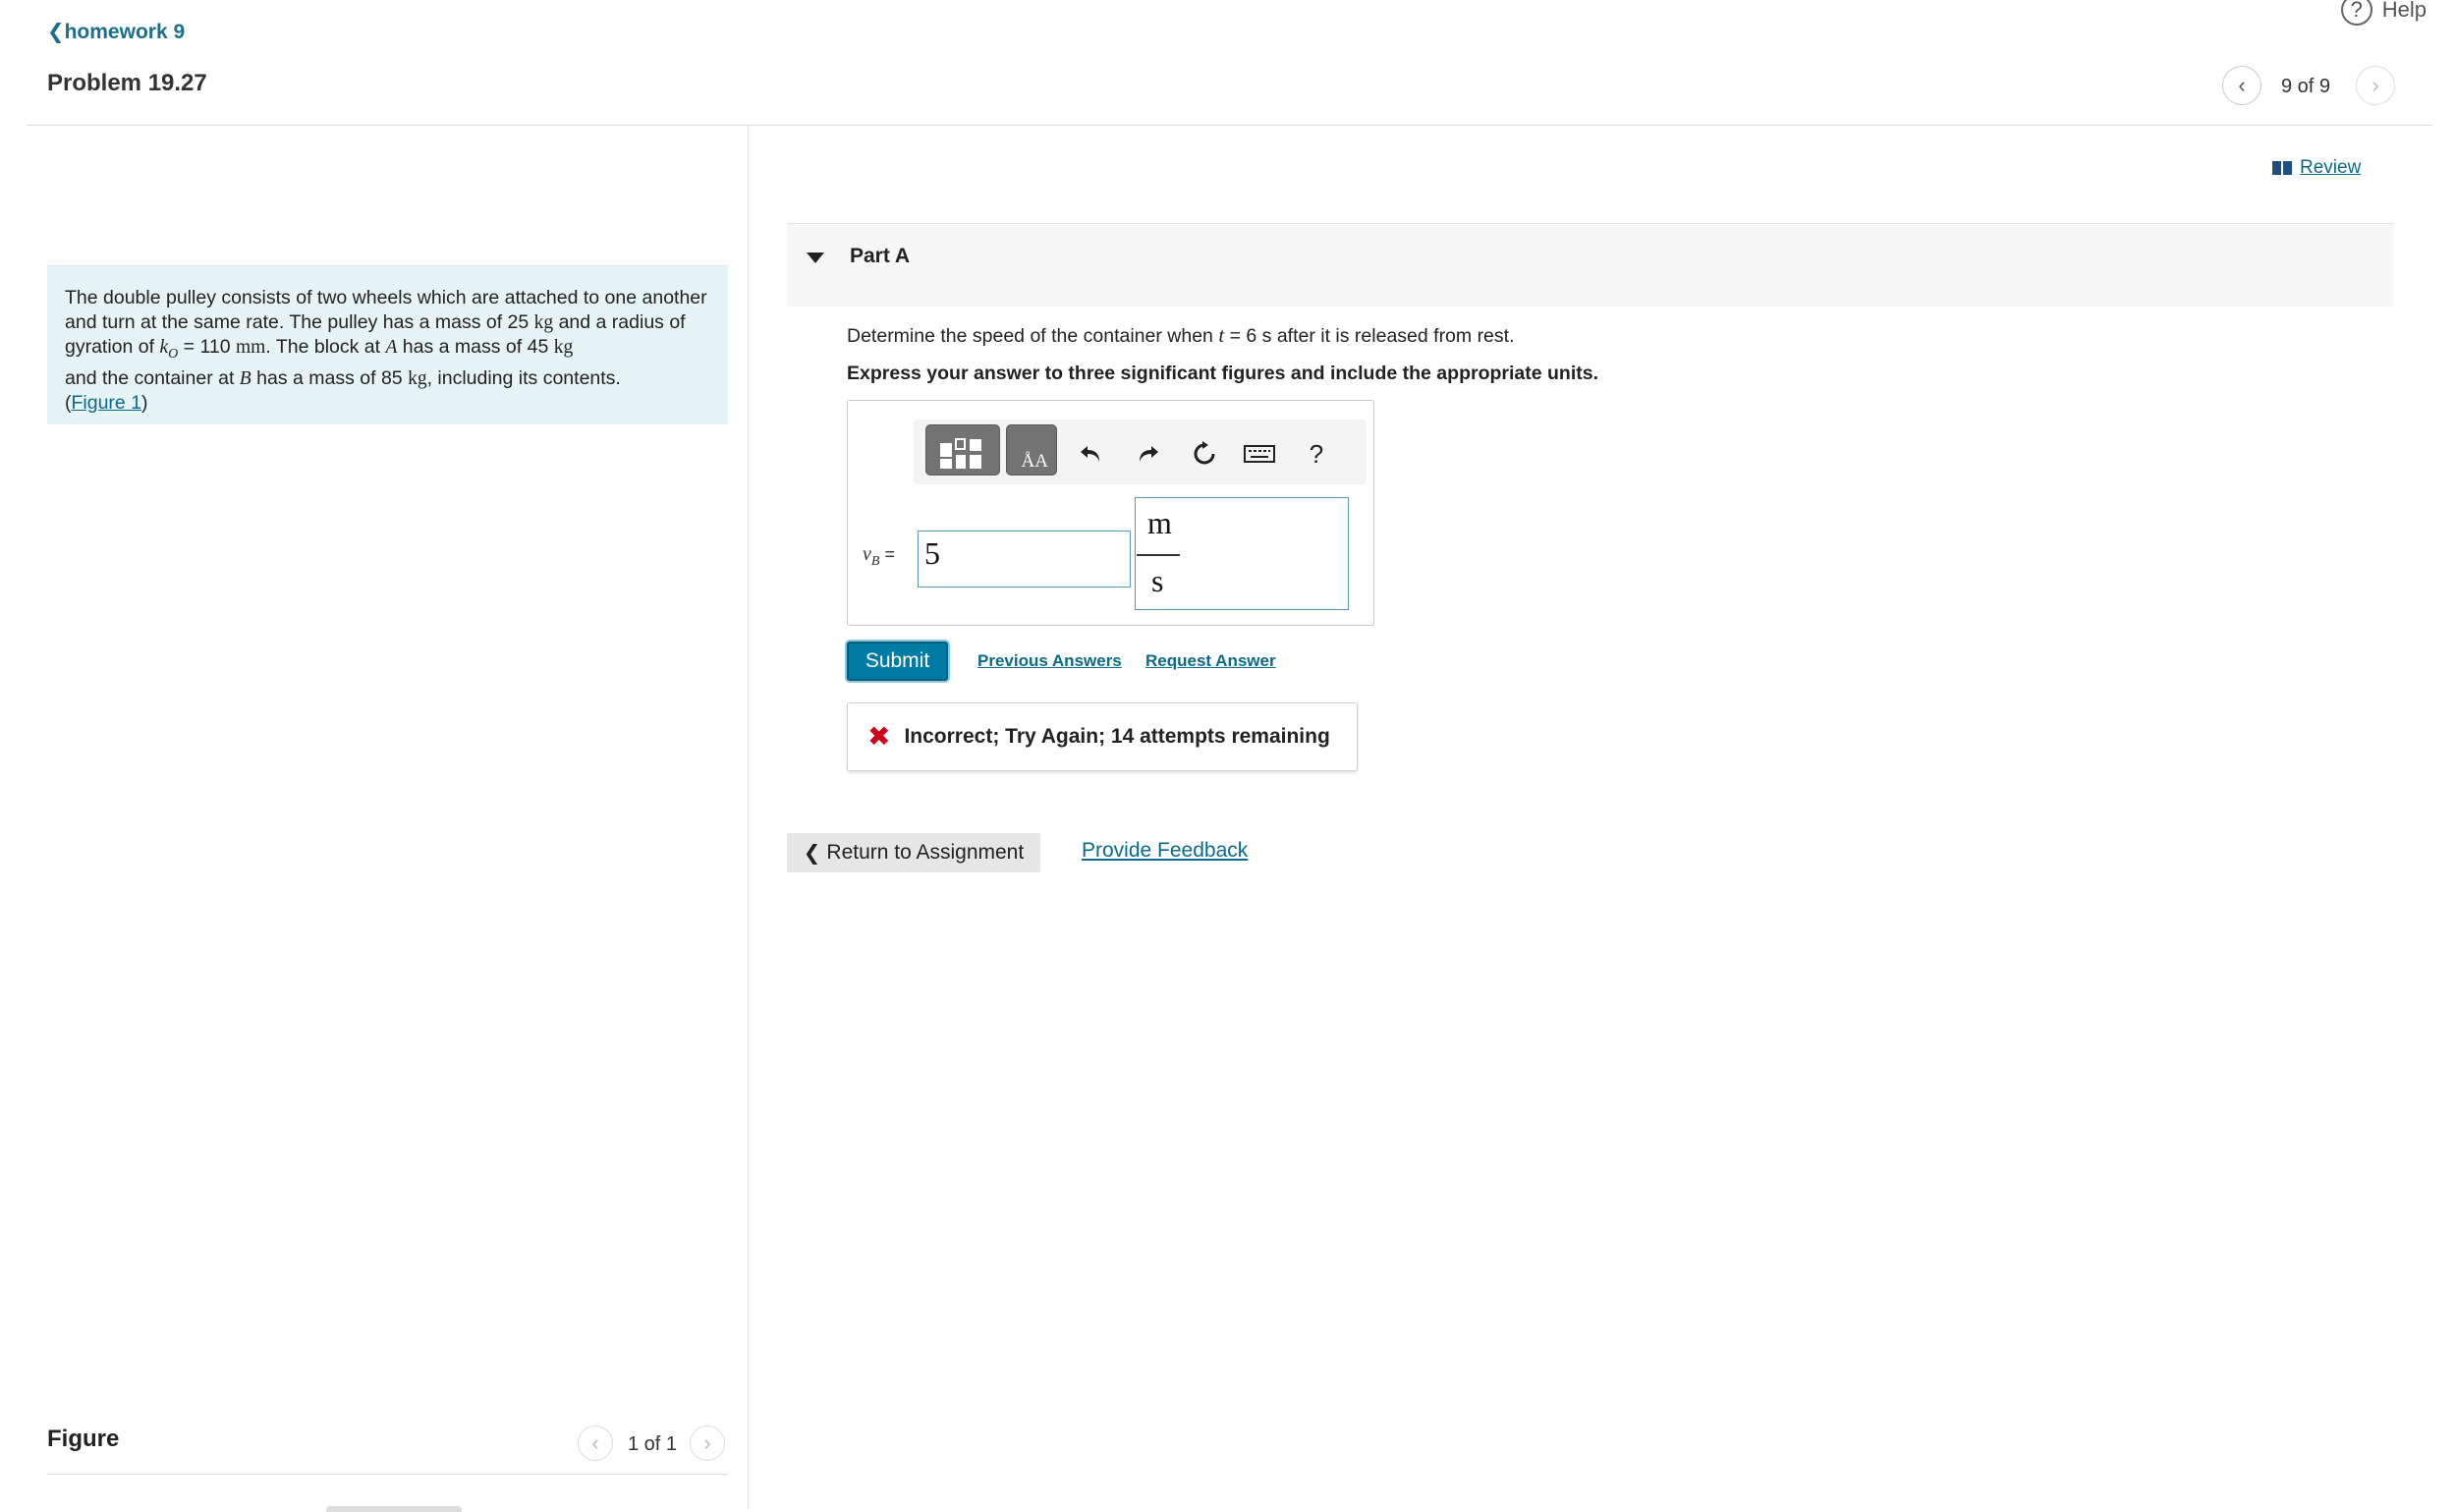 Image resolution: width=2456 pixels, height=1512 pixels. Describe the element at coordinates (2316, 168) in the screenshot. I see `review-link: Review` at that location.